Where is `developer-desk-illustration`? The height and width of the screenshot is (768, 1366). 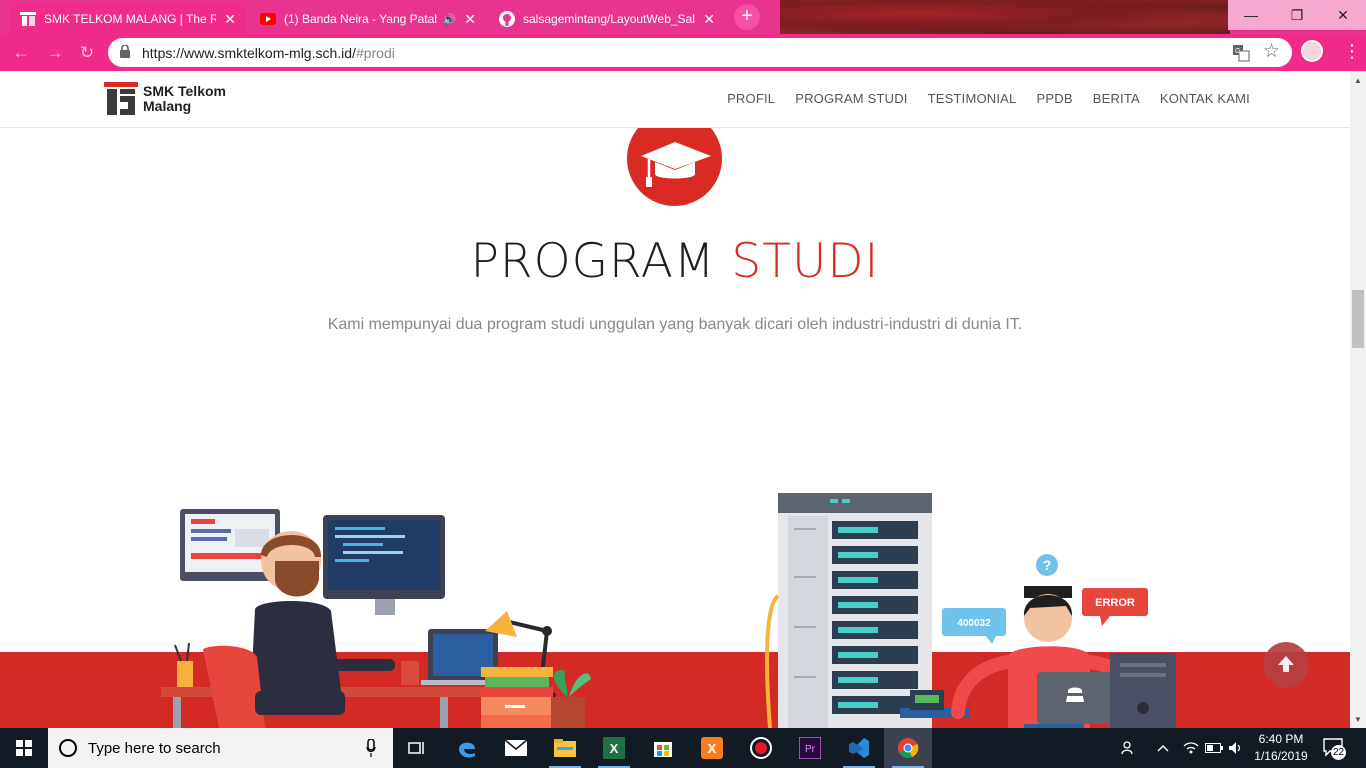 developer-desk-illustration is located at coordinates (376, 618).